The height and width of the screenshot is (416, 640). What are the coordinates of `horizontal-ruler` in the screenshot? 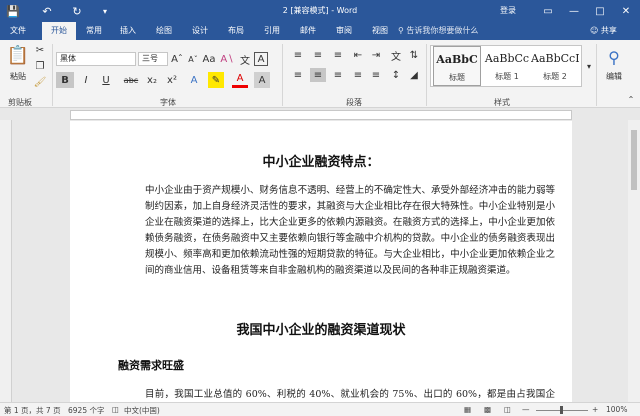 It's located at (321, 115).